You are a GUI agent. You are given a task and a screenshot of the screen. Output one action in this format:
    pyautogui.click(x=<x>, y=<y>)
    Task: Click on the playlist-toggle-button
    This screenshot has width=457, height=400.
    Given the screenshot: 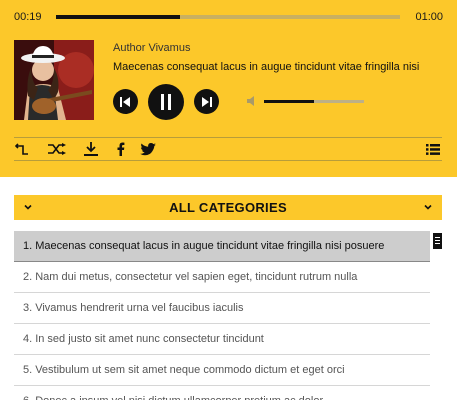 What is the action you would take?
    pyautogui.click(x=433, y=149)
    